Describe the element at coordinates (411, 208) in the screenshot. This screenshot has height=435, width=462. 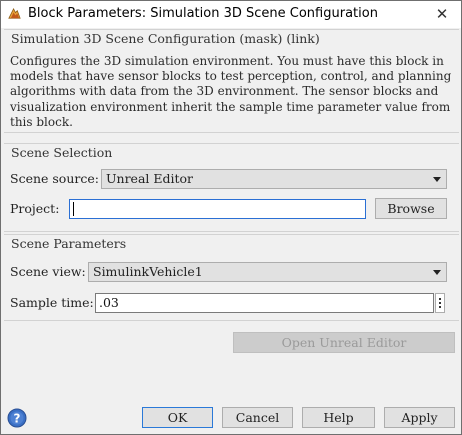
I see `browse-button: Browse` at that location.